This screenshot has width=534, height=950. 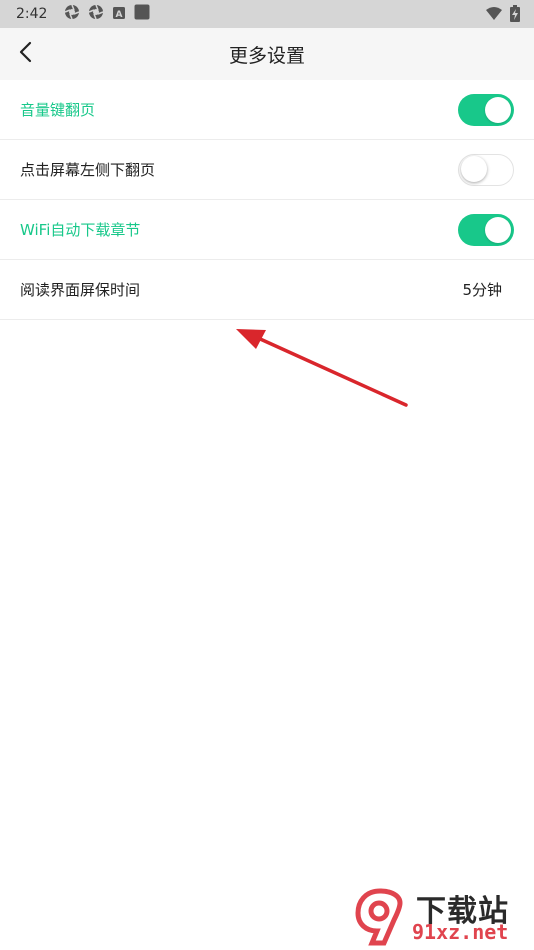 I want to click on screensaver-time-value: 5分钟, so click(x=482, y=289).